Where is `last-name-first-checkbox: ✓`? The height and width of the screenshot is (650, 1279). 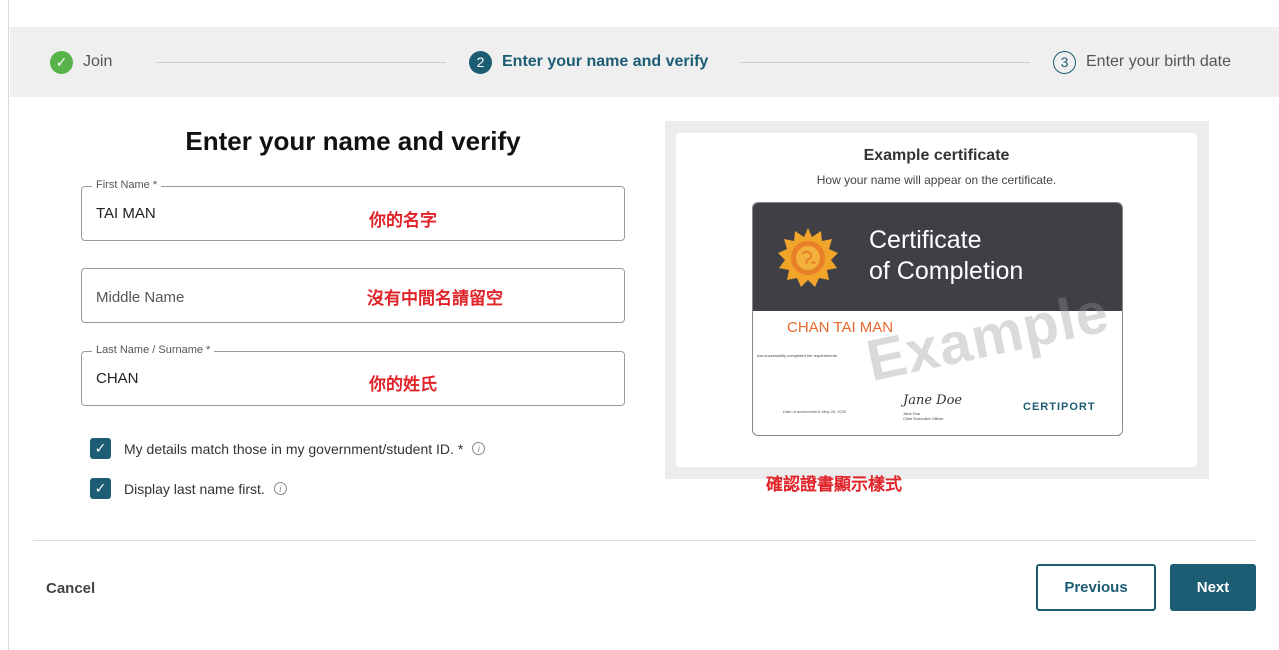
last-name-first-checkbox: ✓ is located at coordinates (100, 488).